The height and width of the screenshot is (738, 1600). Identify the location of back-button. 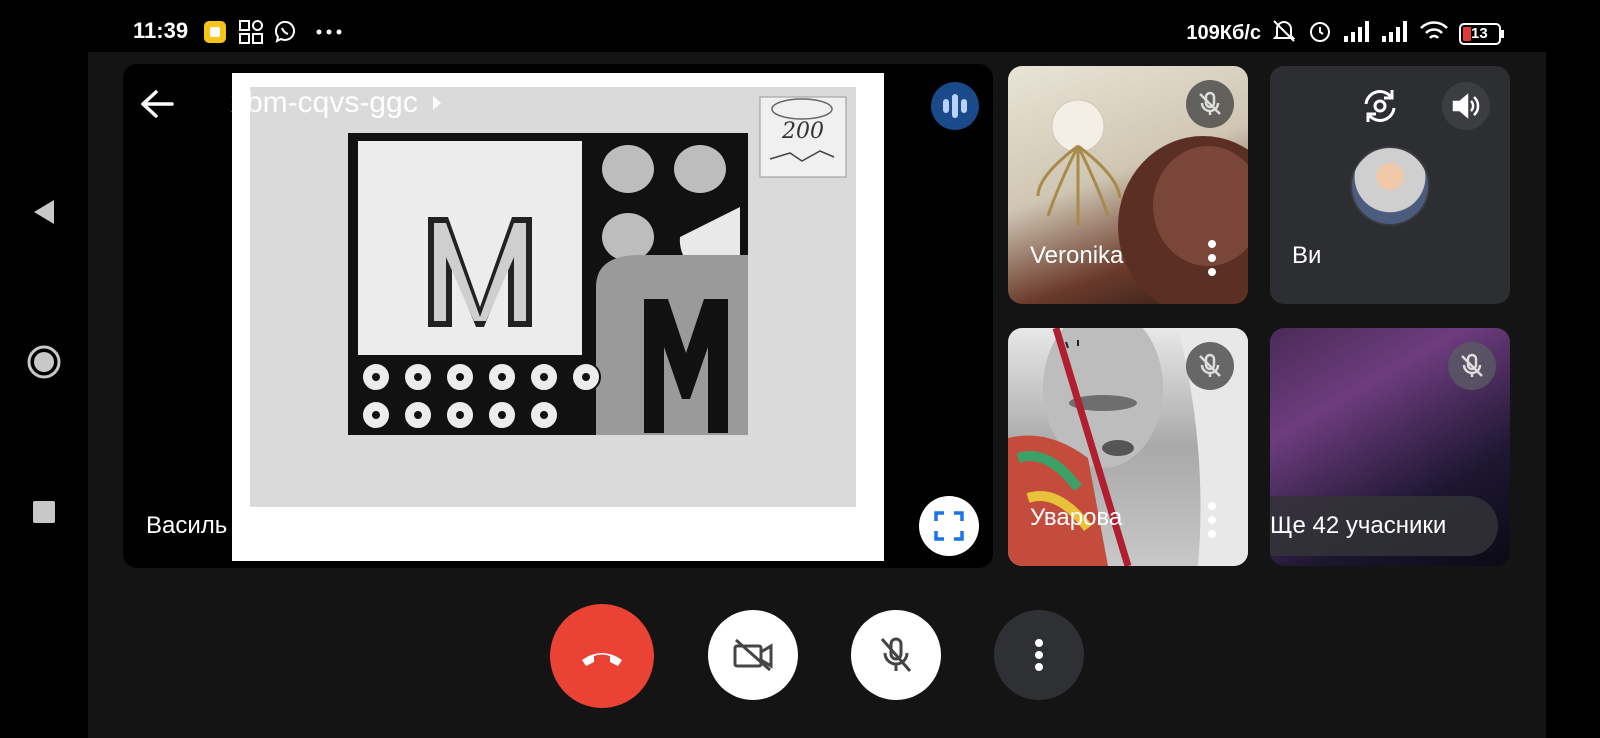
(157, 104).